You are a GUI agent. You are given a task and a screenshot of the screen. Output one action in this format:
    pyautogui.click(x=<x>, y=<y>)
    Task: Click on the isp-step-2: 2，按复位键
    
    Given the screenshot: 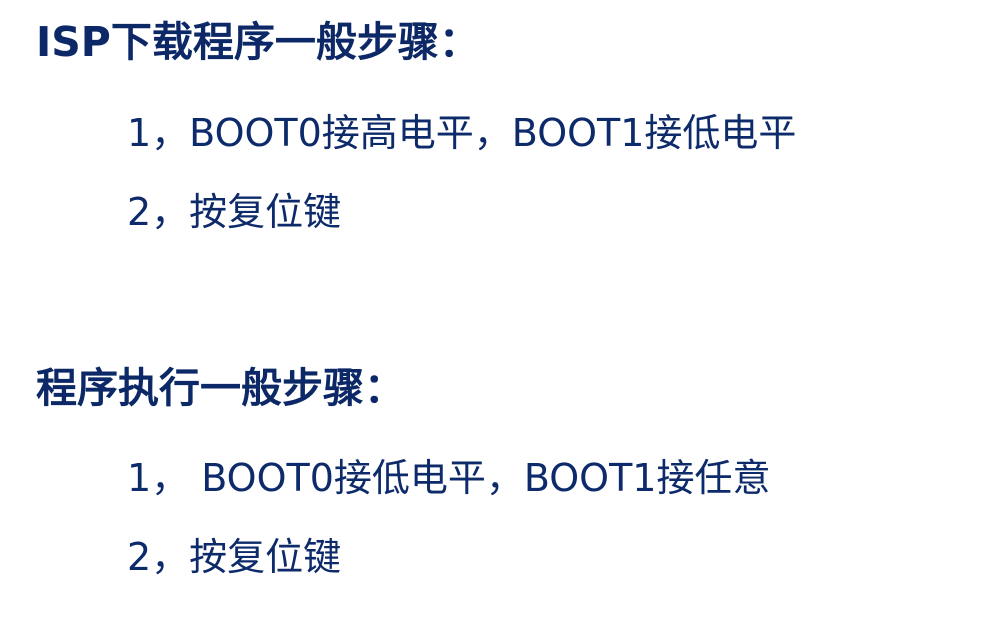 What is the action you would take?
    pyautogui.click(x=234, y=212)
    